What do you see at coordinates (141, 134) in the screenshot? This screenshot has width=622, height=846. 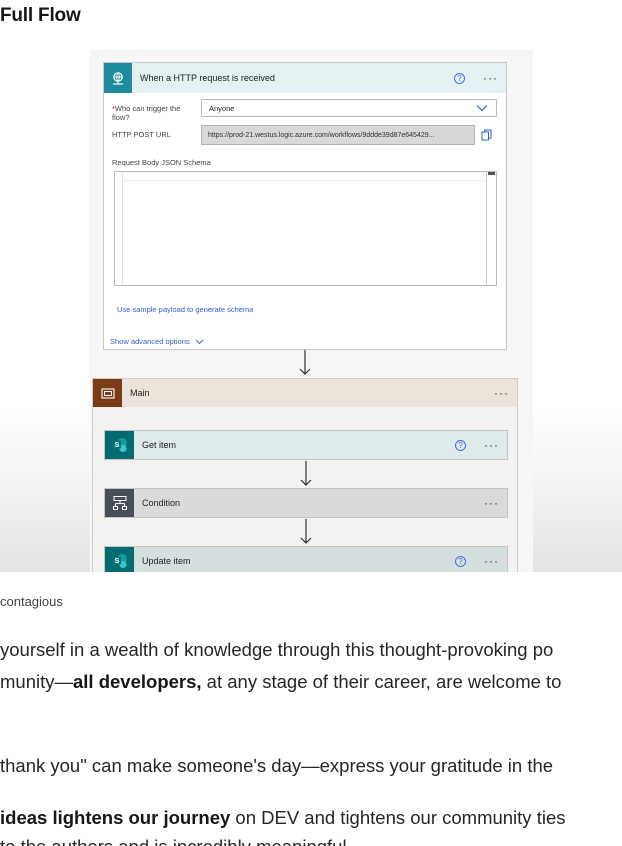 I see `http-post-url-label: HTTP POST URL` at bounding box center [141, 134].